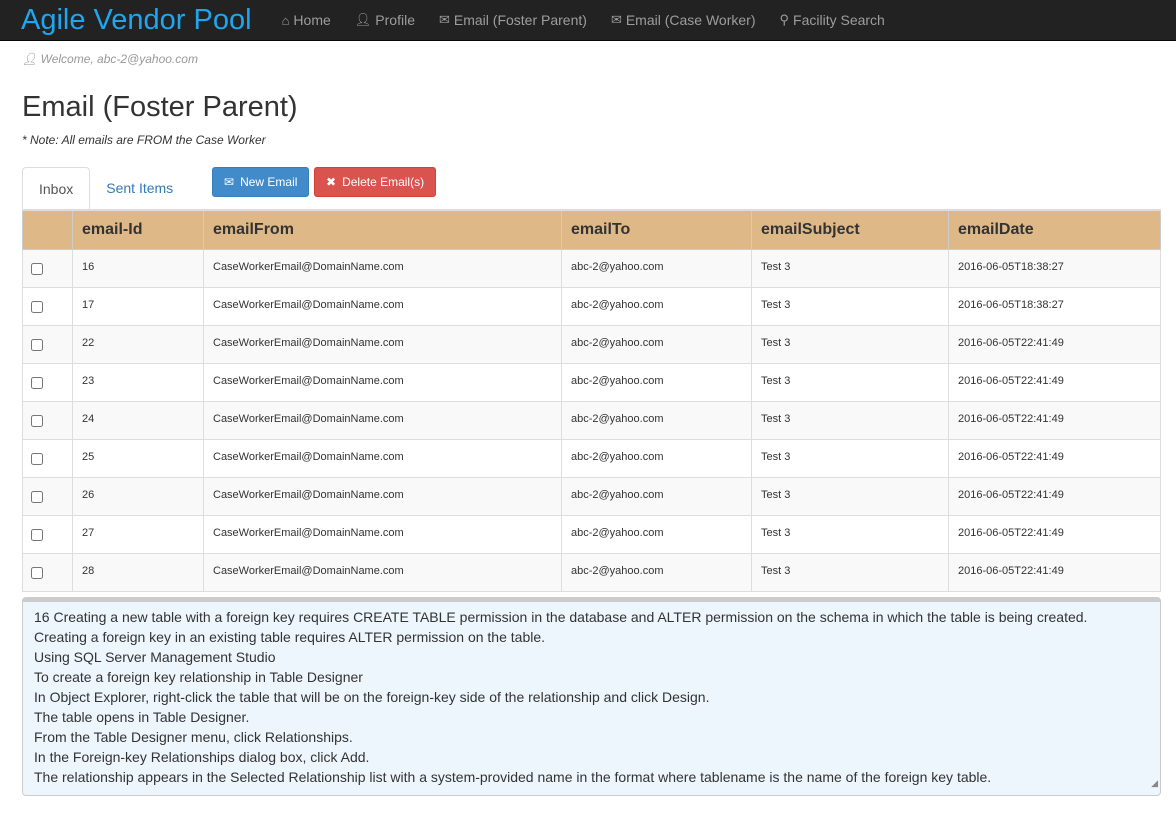 This screenshot has height=814, width=1176. Describe the element at coordinates (832, 20) in the screenshot. I see `nav-facility-search: ⚲ Facility Search` at that location.